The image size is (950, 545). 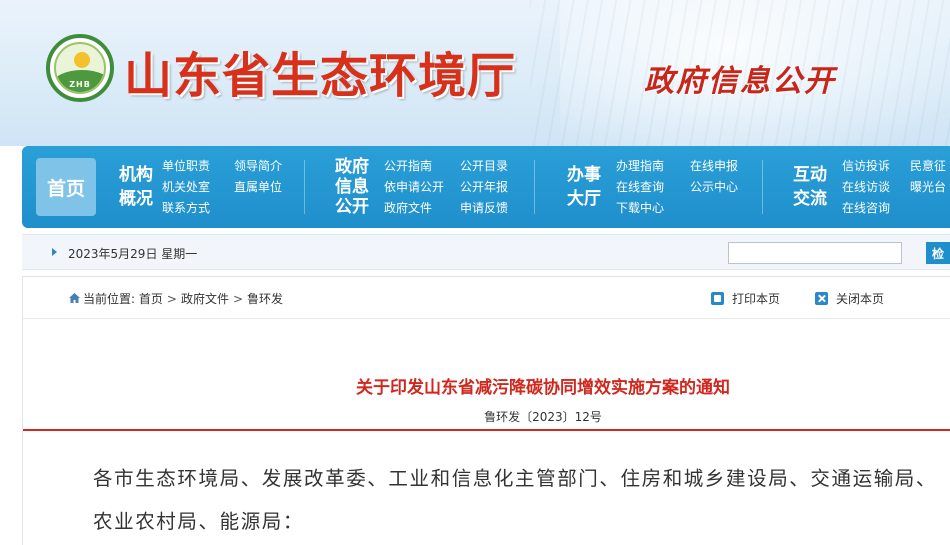 I want to click on nav-link-catalog: 公开目录, so click(x=484, y=166).